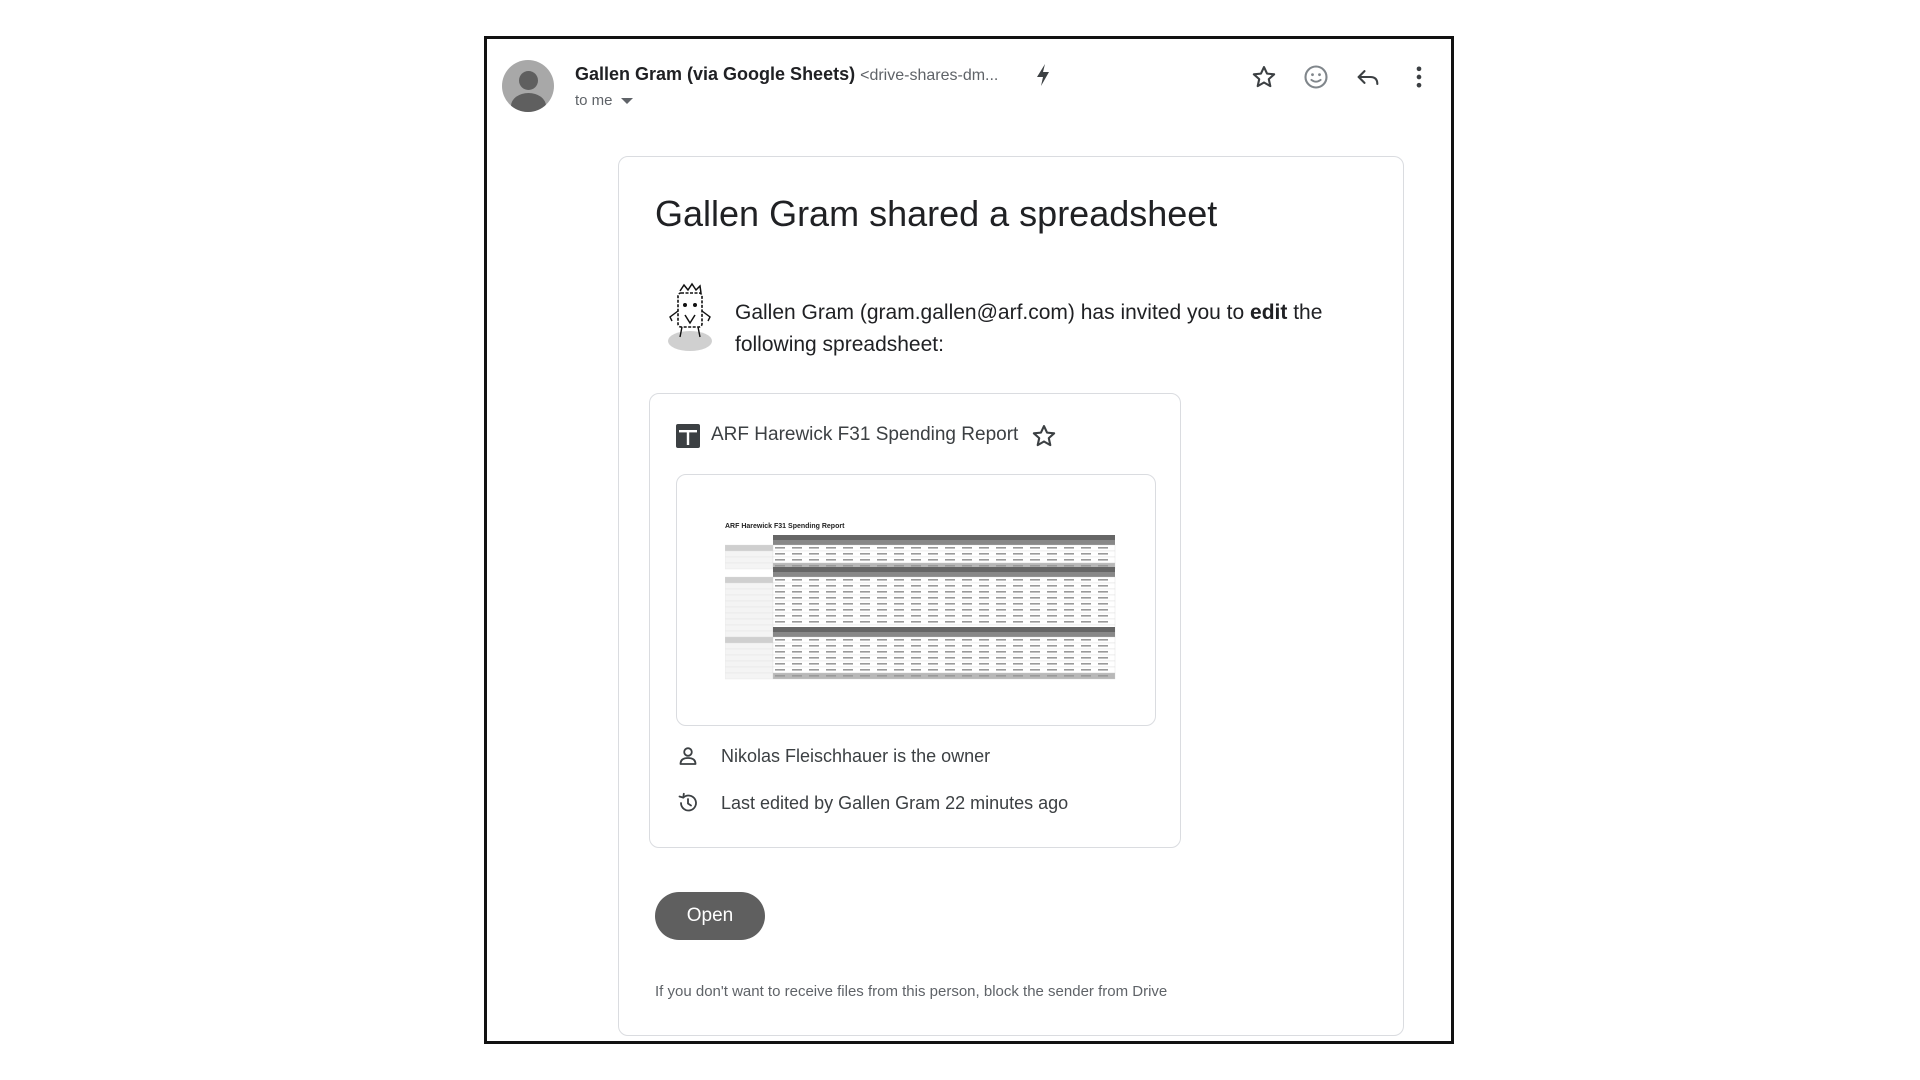 The width and height of the screenshot is (1920, 1080). What do you see at coordinates (856, 756) in the screenshot?
I see `owner-text: Nikolas Fleischhauer is the owner` at bounding box center [856, 756].